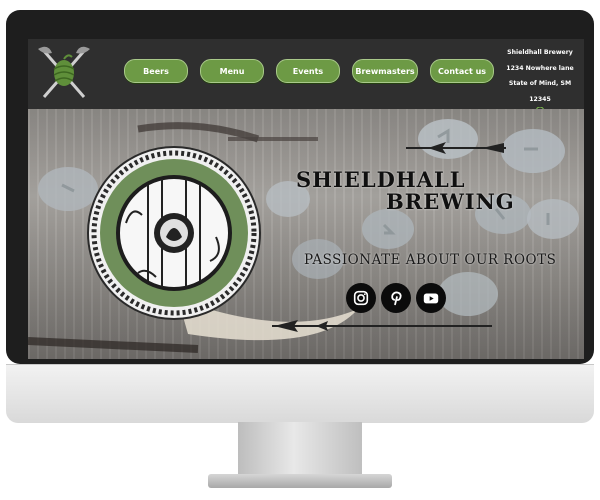 This screenshot has width=600, height=500. I want to click on city-address: State of Mind, SM 12345, so click(540, 91).